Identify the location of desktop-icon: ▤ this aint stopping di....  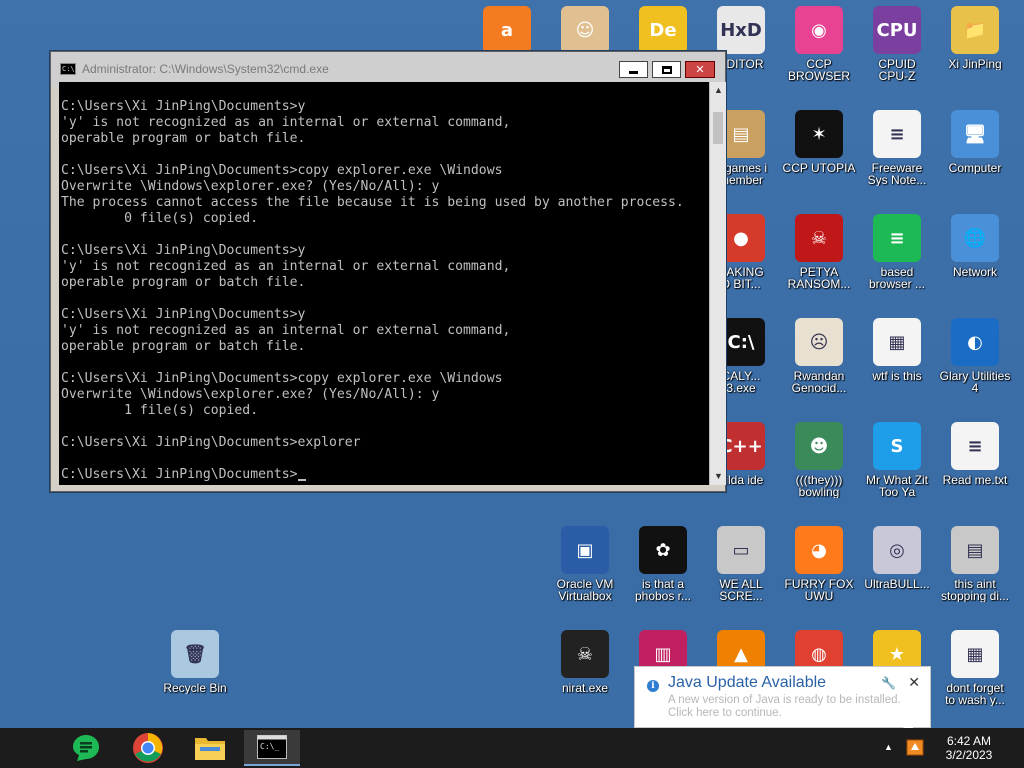
(975, 574).